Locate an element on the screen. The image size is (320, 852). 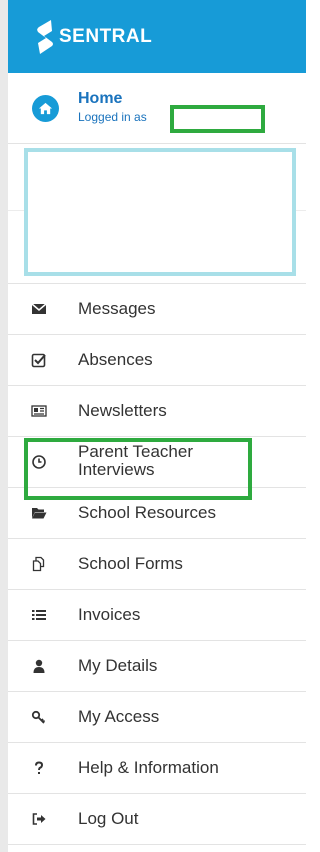
username-highlight-box is located at coordinates (217, 119).